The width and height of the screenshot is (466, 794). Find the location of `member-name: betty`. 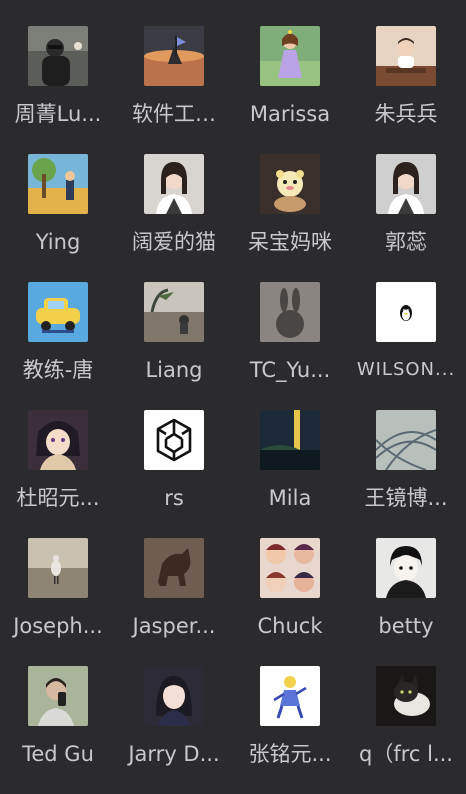

member-name: betty is located at coordinates (406, 626).